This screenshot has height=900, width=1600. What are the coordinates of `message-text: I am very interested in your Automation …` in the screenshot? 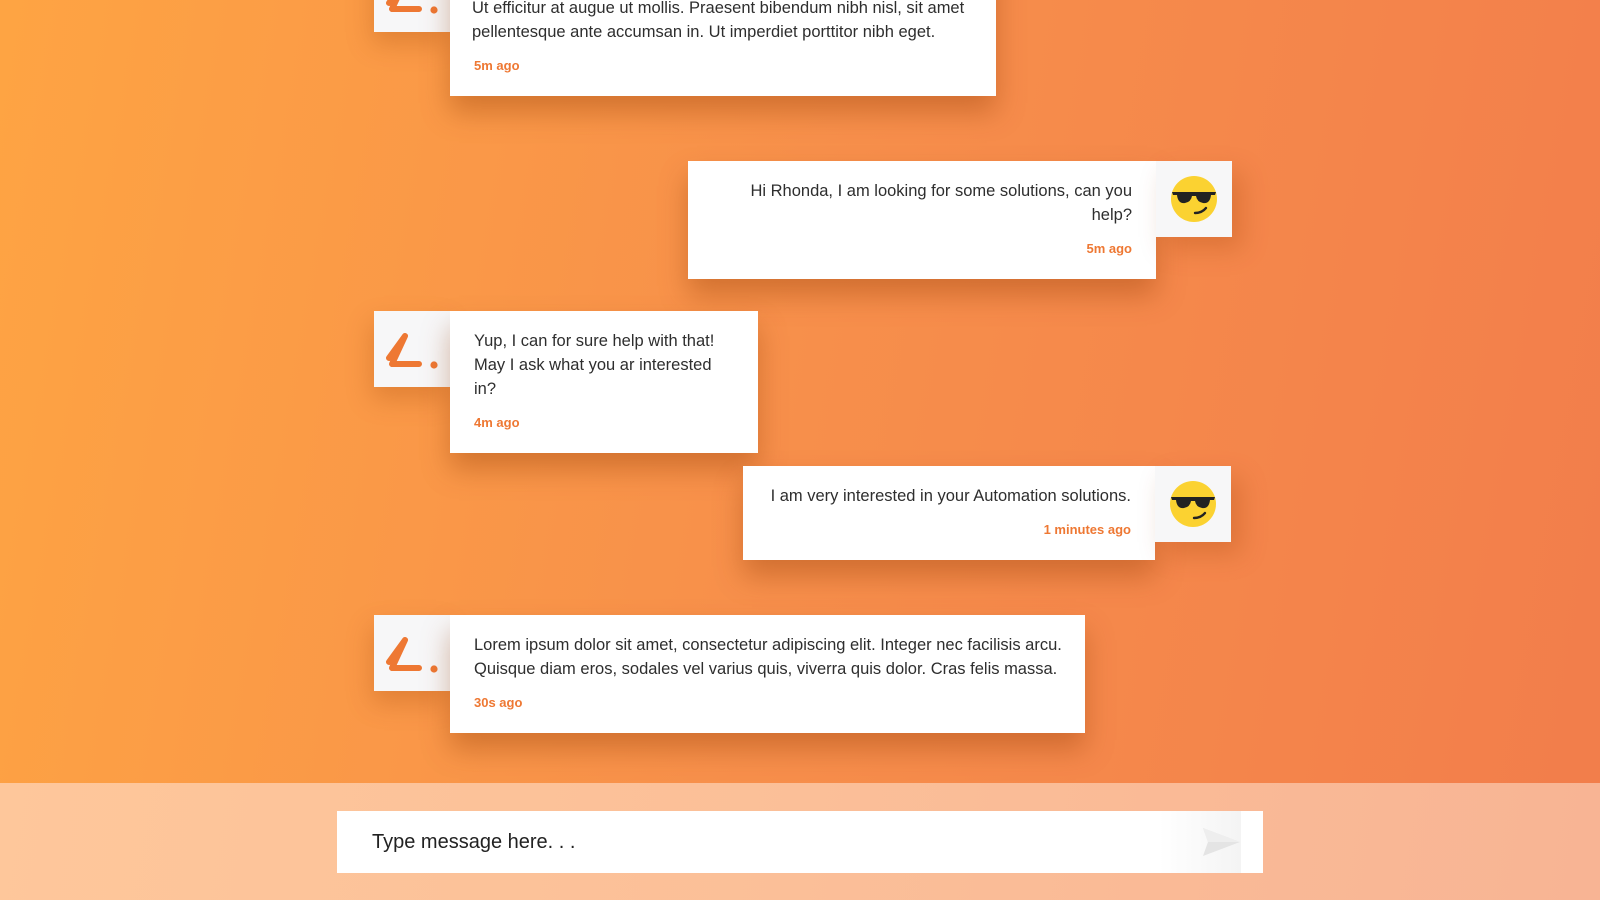 It's located at (950, 496).